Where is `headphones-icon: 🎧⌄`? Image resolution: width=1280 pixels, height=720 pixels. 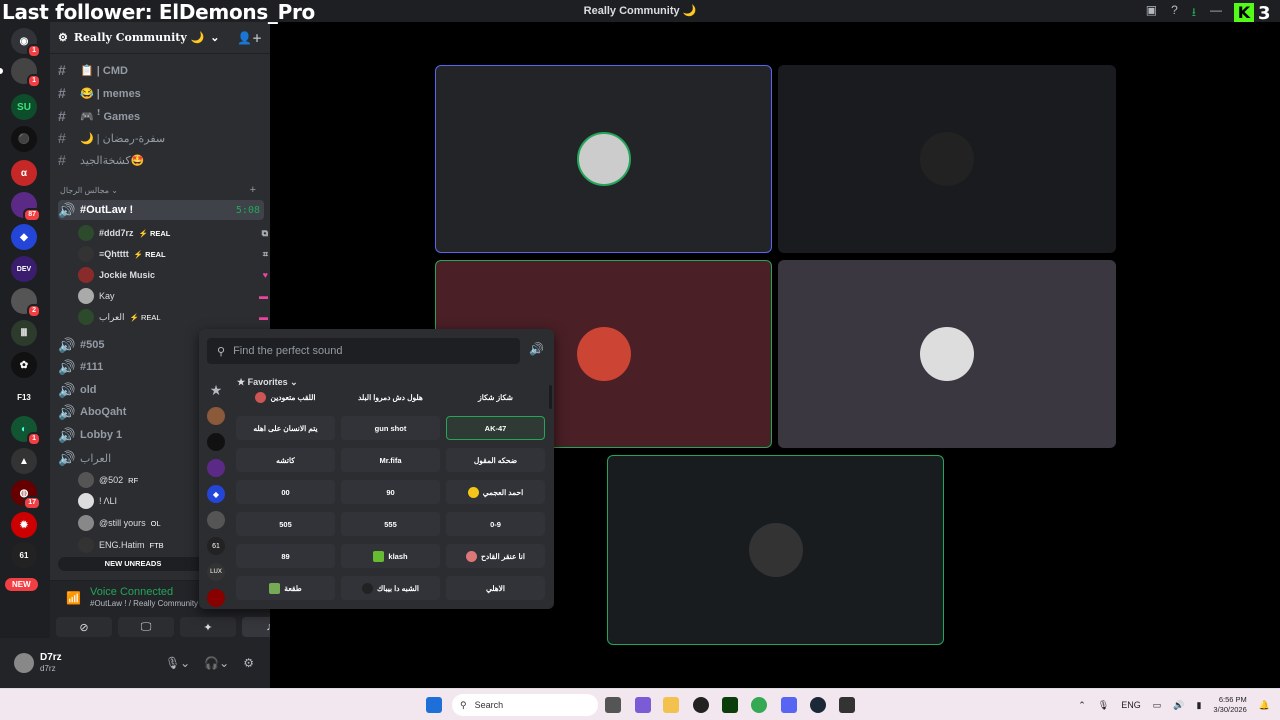 headphones-icon: 🎧⌄ is located at coordinates (216, 663).